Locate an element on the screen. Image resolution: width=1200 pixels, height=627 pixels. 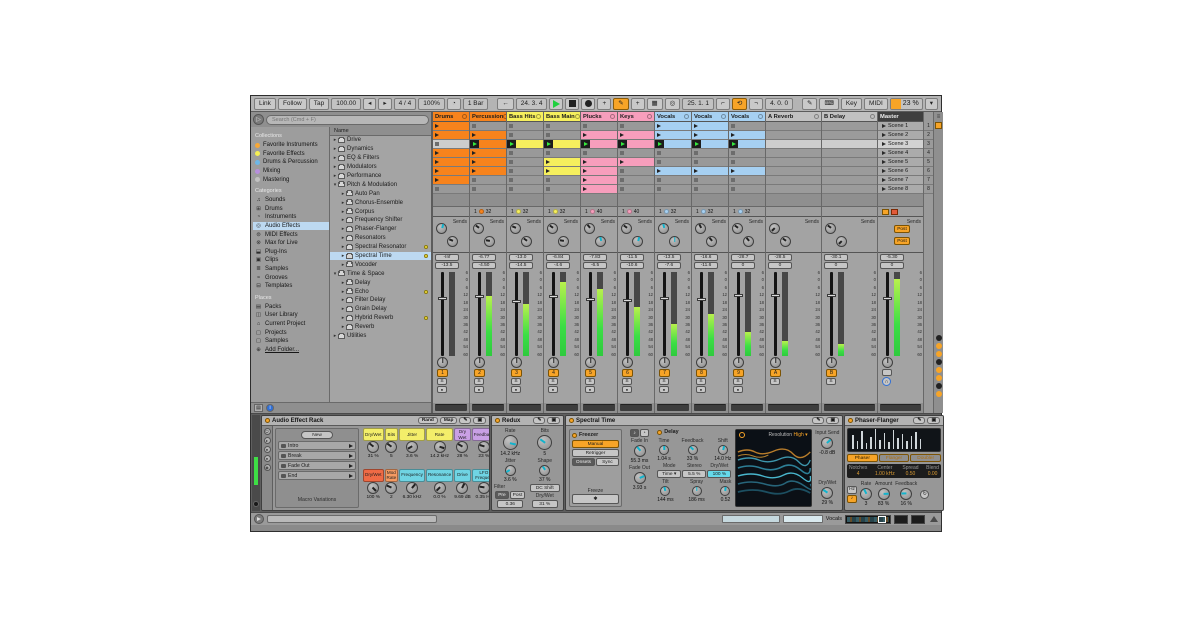
macro-variation-row: Break is located at coordinates (317, 455).